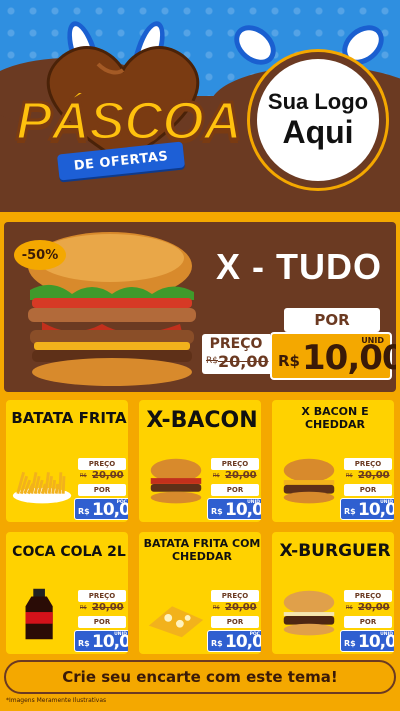 The width and height of the screenshot is (400, 711). Describe the element at coordinates (69, 552) in the screenshot. I see `product-name: COCA COLA 2L` at that location.